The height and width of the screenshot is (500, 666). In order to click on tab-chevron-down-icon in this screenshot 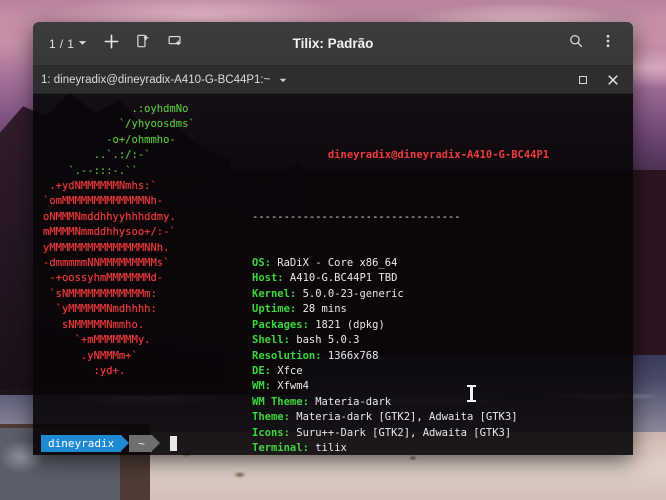, I will do `click(283, 80)`.